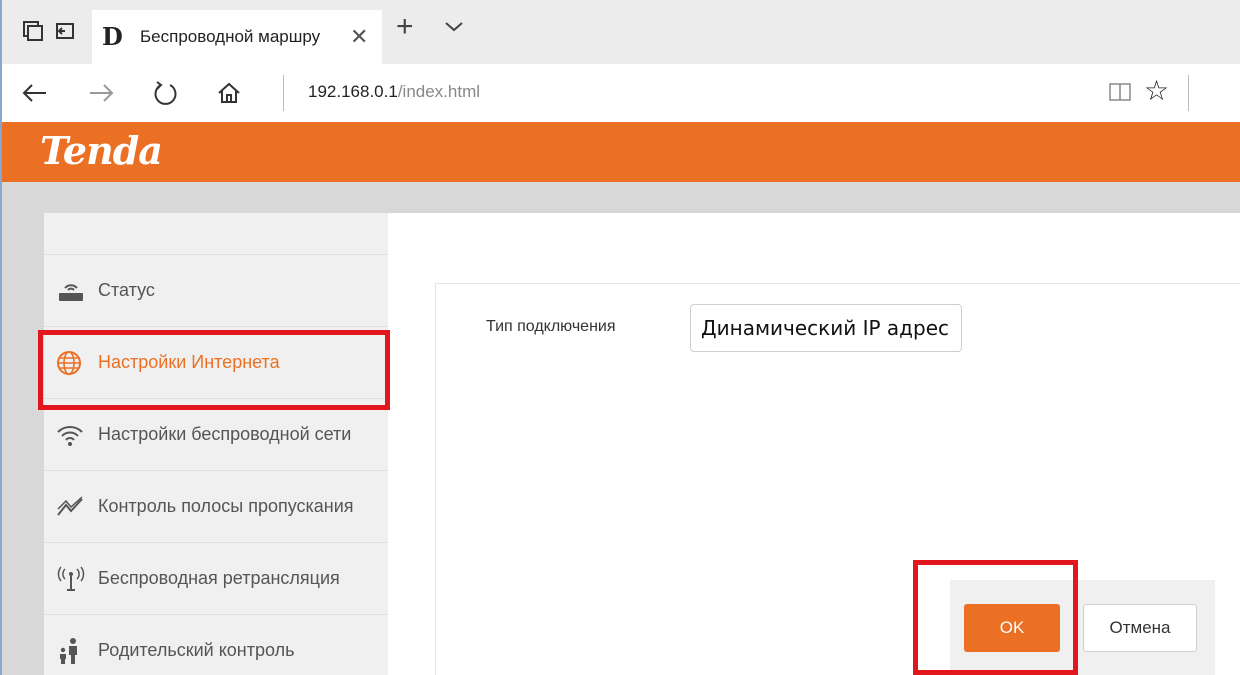 The width and height of the screenshot is (1240, 675). I want to click on url-path: /index.html, so click(439, 91).